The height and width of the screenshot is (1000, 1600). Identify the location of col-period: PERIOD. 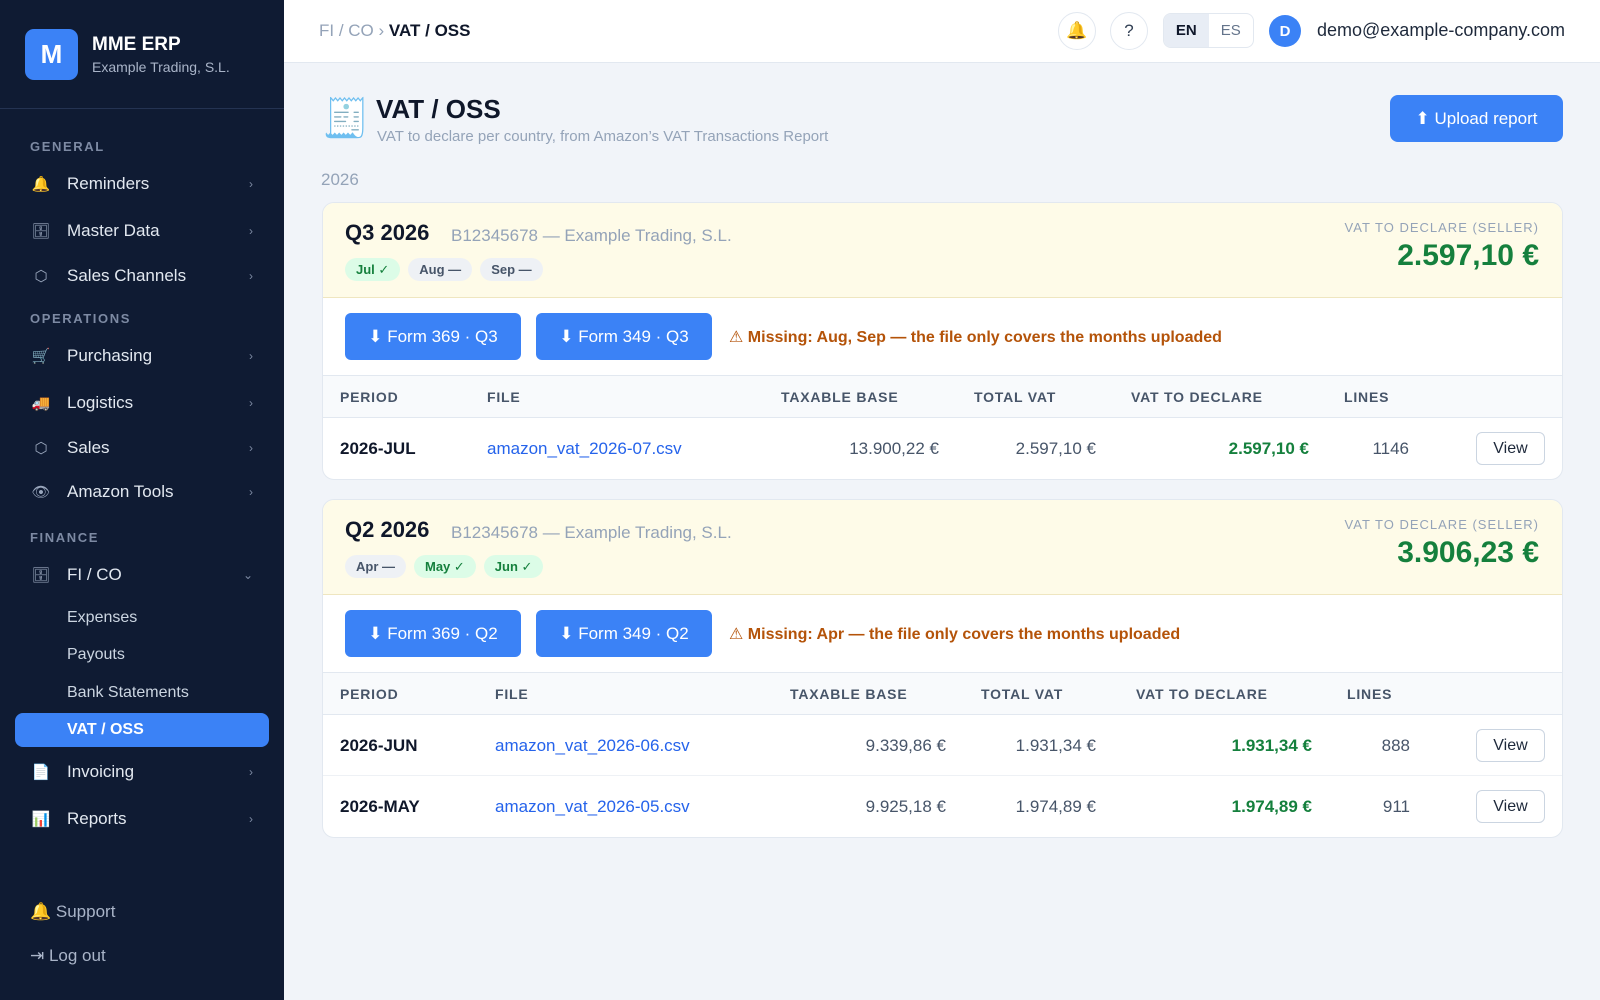
(369, 397).